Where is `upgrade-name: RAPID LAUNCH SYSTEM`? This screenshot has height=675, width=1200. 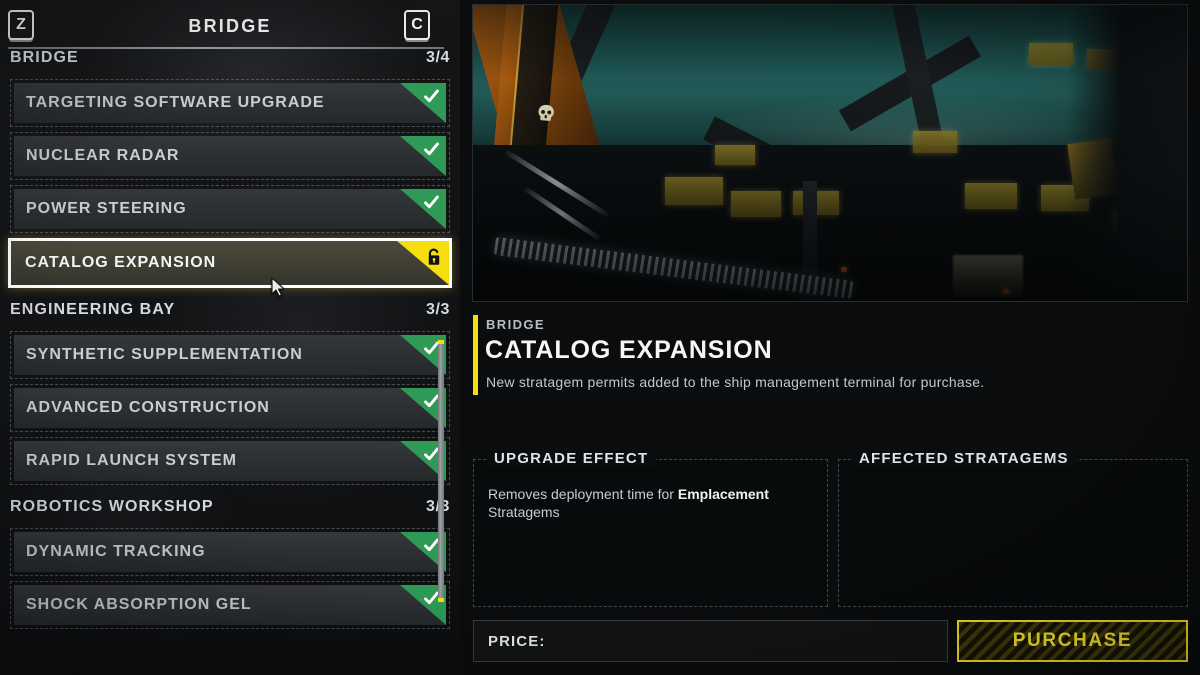
upgrade-name: RAPID LAUNCH SYSTEM is located at coordinates (132, 460).